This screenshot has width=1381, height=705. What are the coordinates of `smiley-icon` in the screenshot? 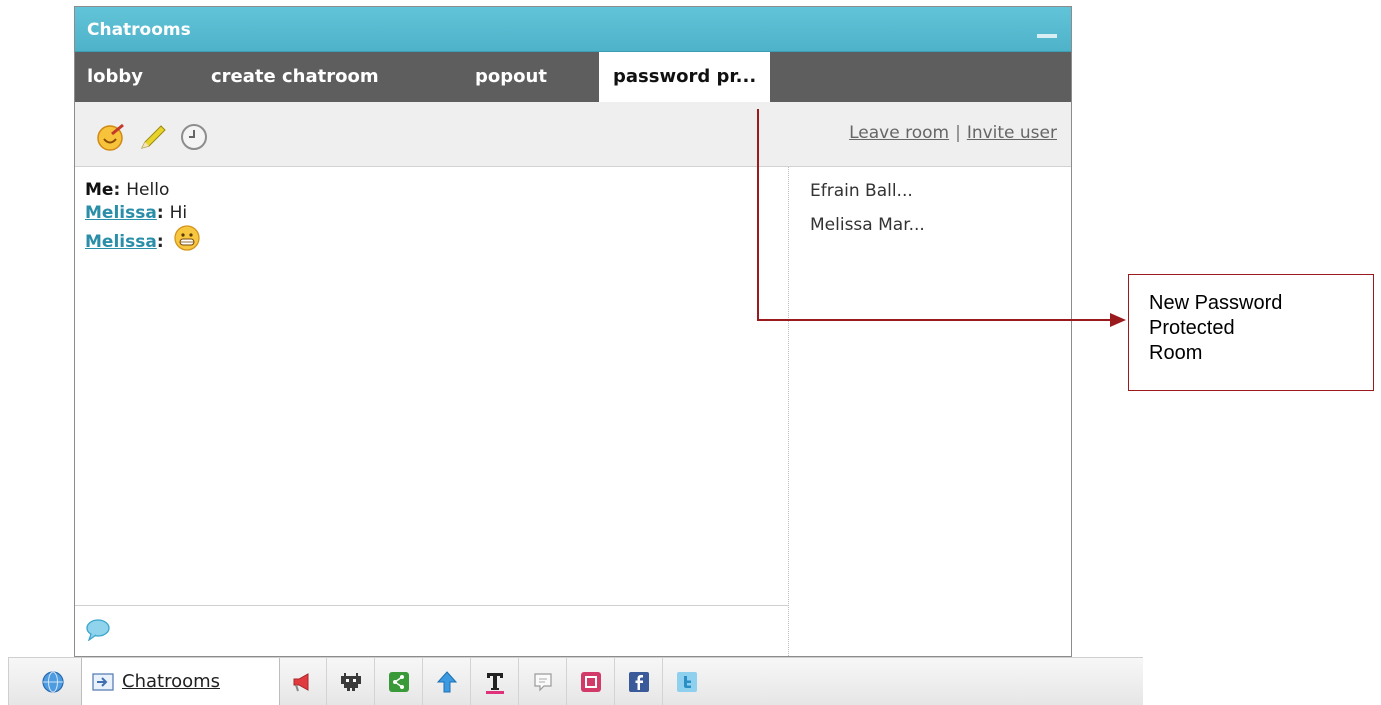 It's located at (111, 139).